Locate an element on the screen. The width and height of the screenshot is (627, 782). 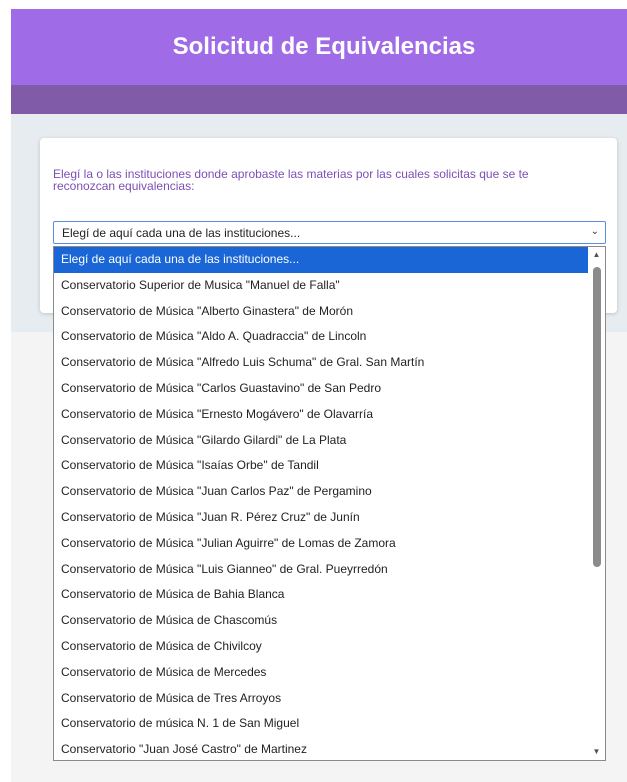
scrollbar: ▲ ▼ is located at coordinates (596, 503).